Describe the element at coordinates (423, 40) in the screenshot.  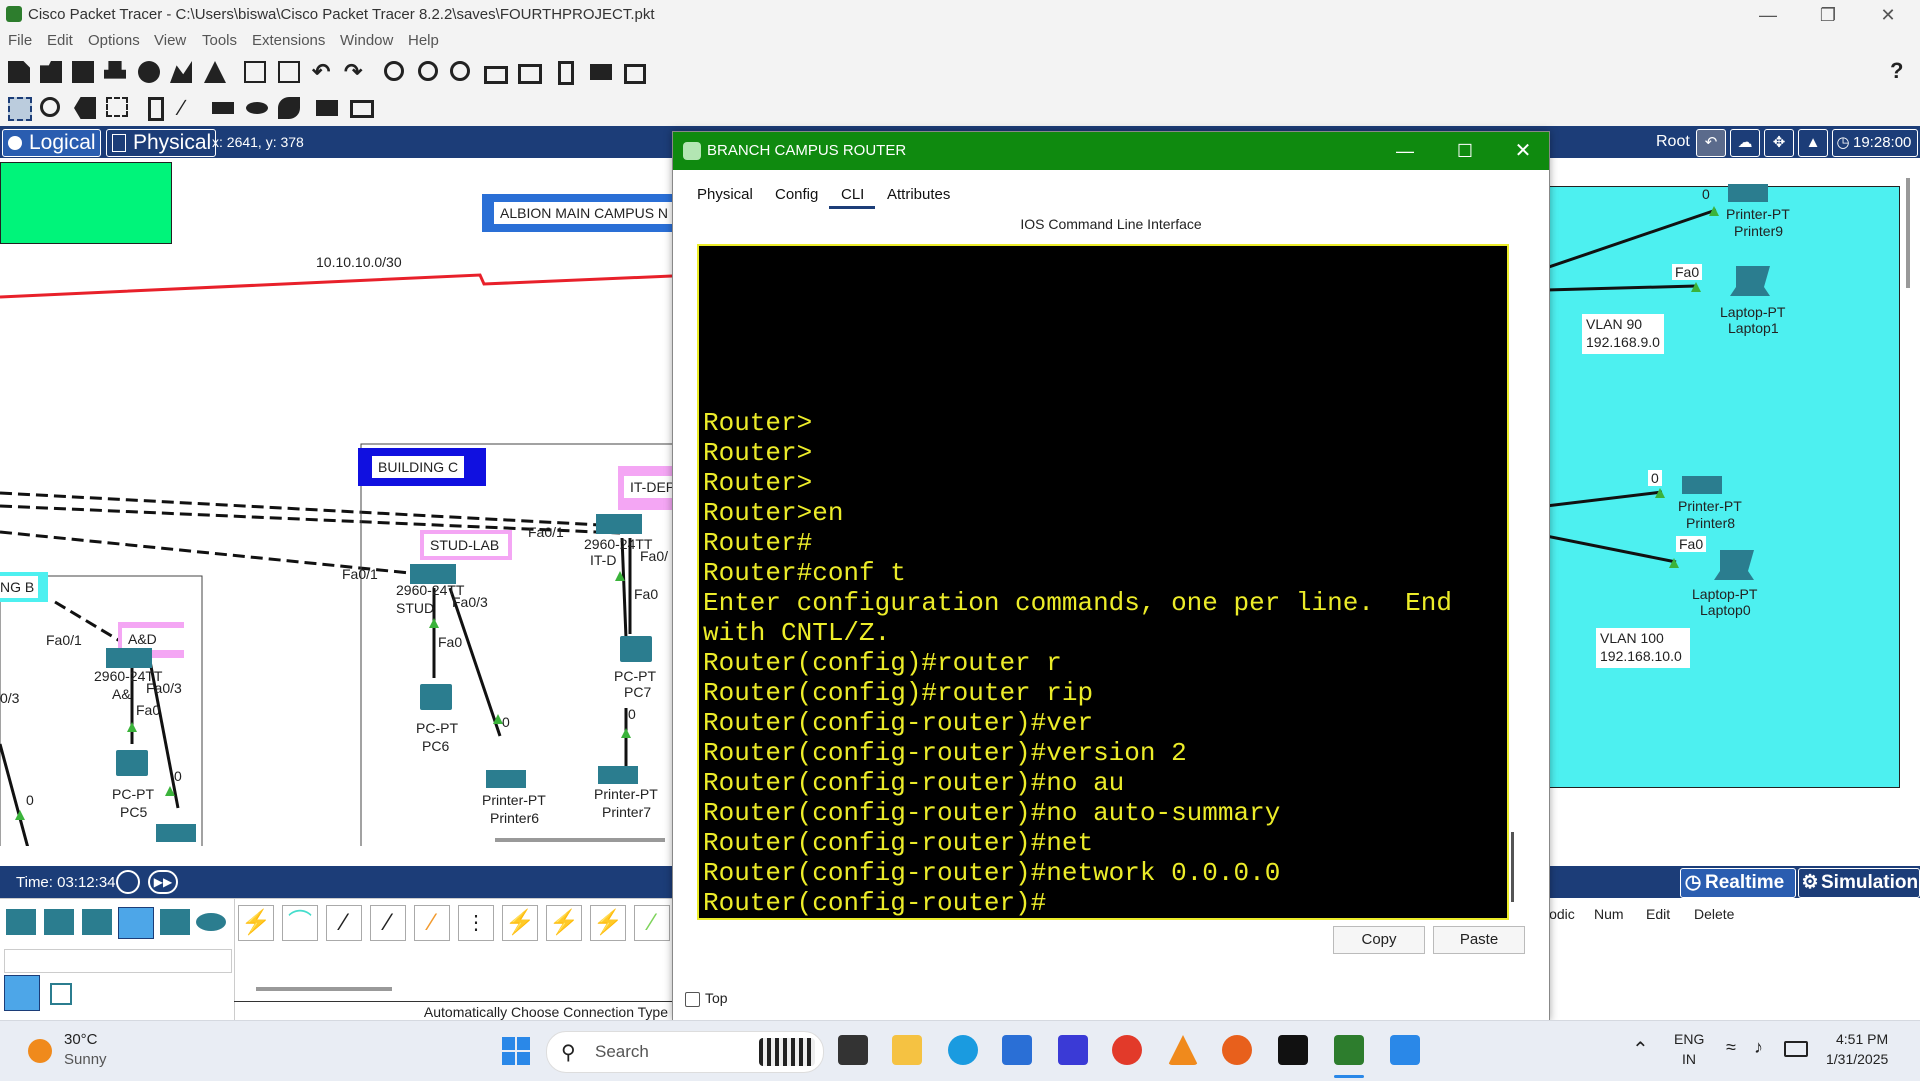
I see `menu-help: Help` at that location.